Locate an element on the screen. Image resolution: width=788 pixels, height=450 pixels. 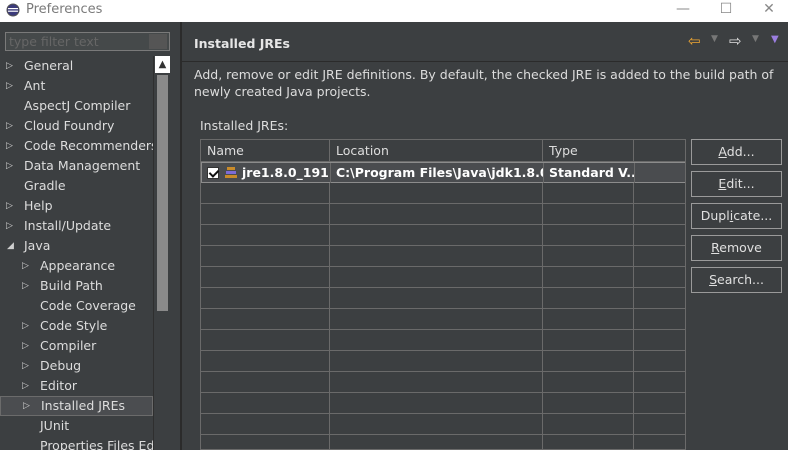
forward-history-dropdown-icon: ▼ is located at coordinates (755, 39).